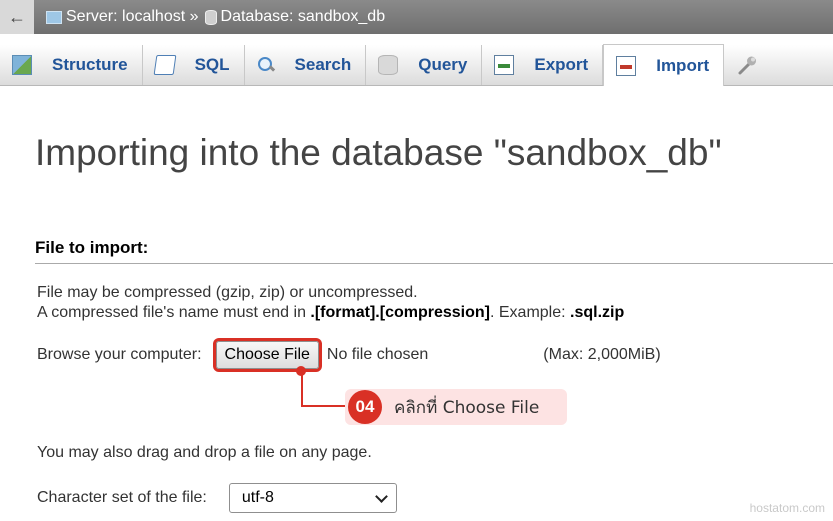  What do you see at coordinates (164, 65) in the screenshot?
I see `sql-icon` at bounding box center [164, 65].